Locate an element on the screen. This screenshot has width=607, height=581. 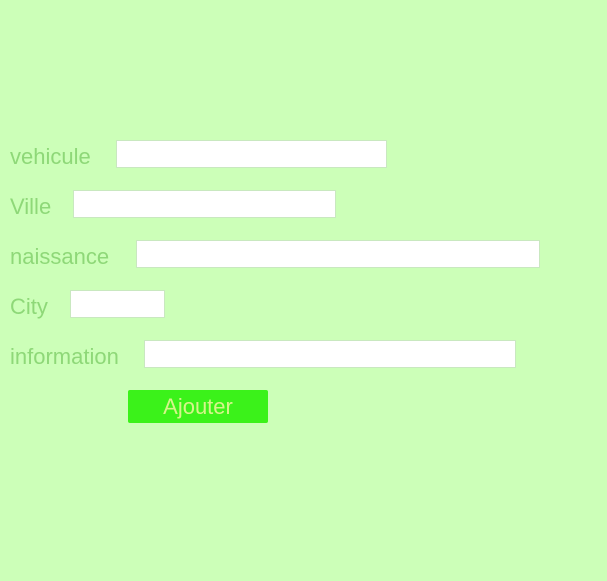
city-label: City is located at coordinates (29, 306).